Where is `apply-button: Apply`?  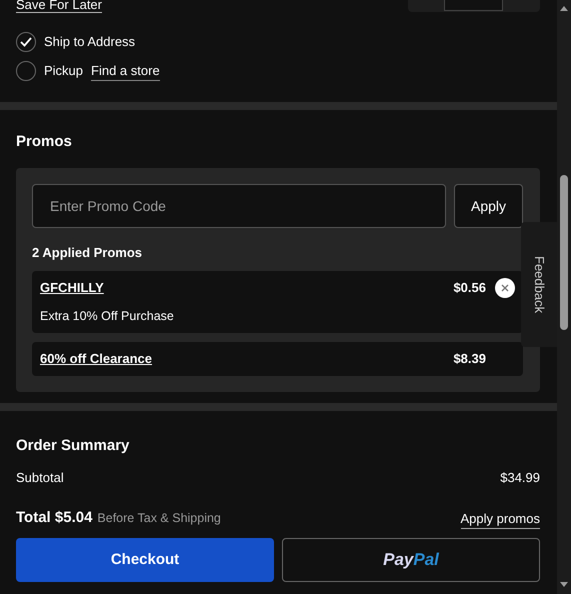 apply-button: Apply is located at coordinates (488, 206).